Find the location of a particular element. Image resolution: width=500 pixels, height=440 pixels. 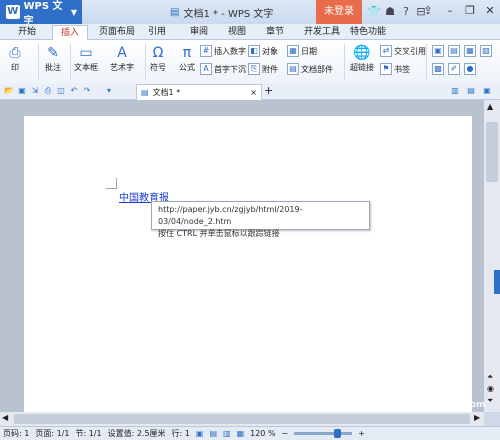

dropcap-button: A 首字下沉 is located at coordinates (223, 69).